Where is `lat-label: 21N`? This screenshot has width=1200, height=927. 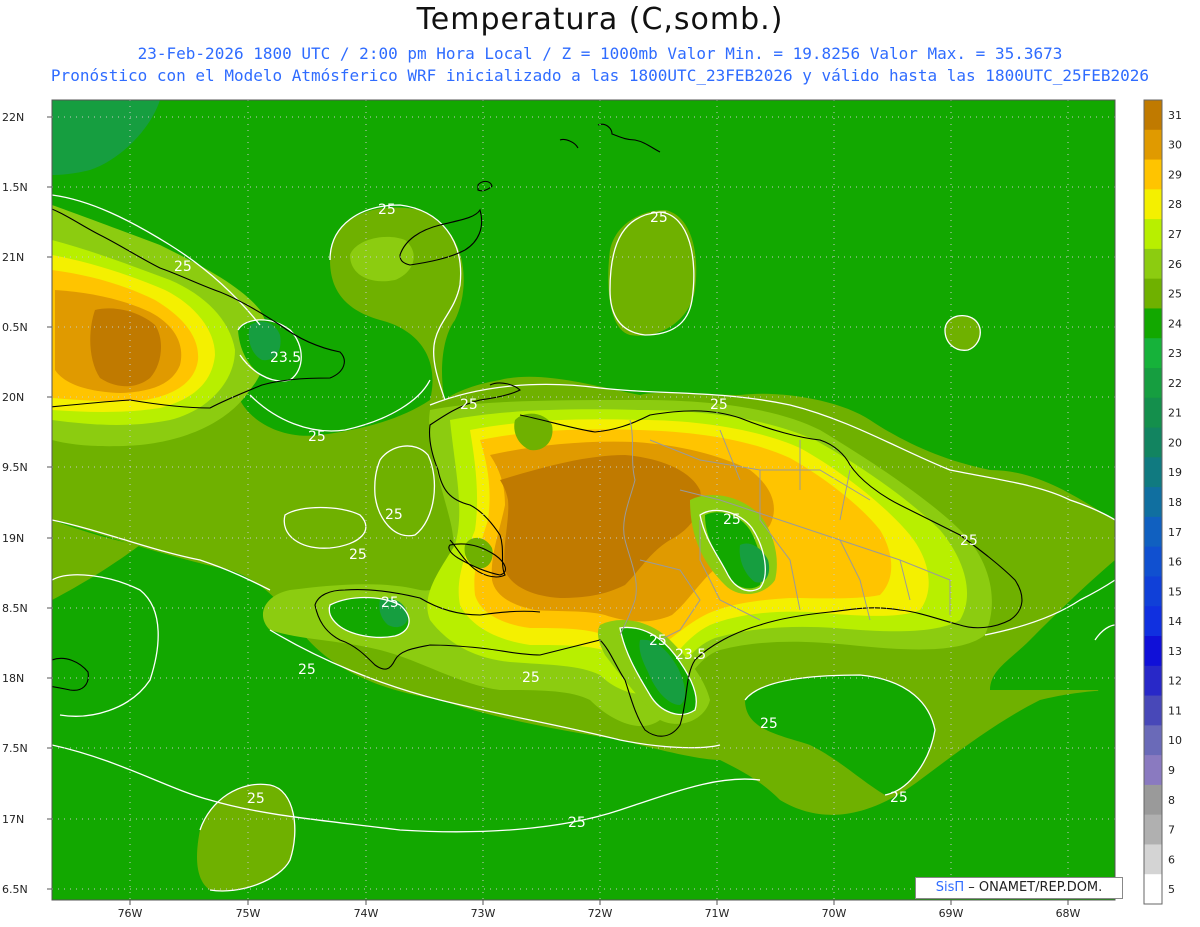 lat-label: 21N is located at coordinates (13, 257).